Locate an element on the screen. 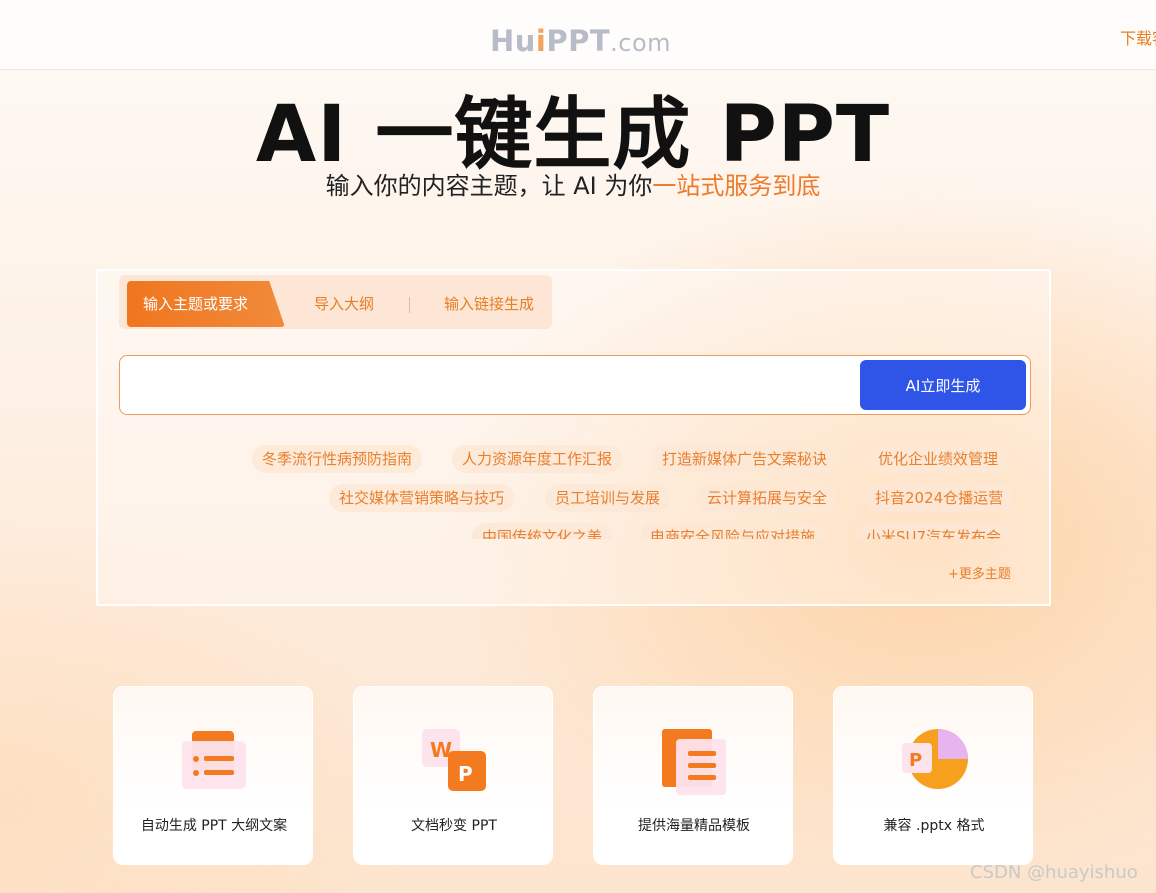  topic-chip: 人力资源年度工作汇报 is located at coordinates (537, 459).